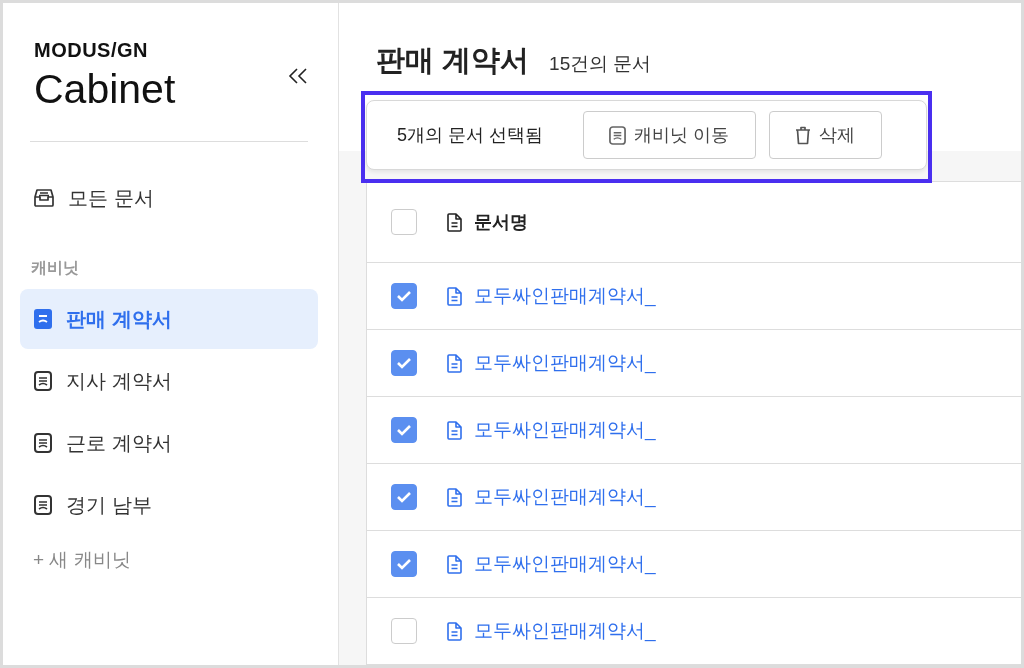  Describe the element at coordinates (169, 505) in the screenshot. I see `sidebar-item: 경기 남부` at that location.